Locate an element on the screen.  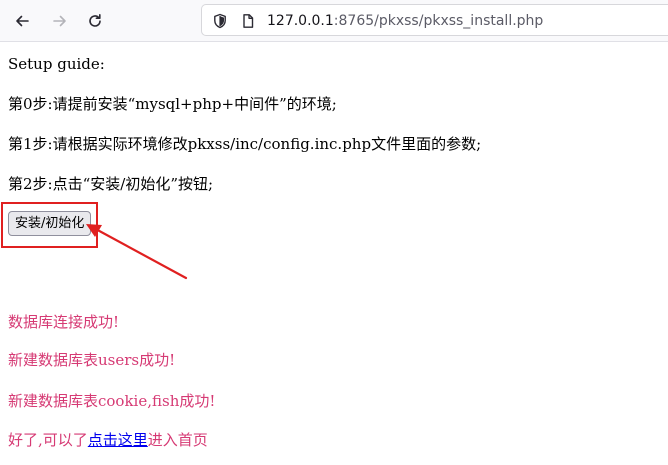
page-icon is located at coordinates (248, 21).